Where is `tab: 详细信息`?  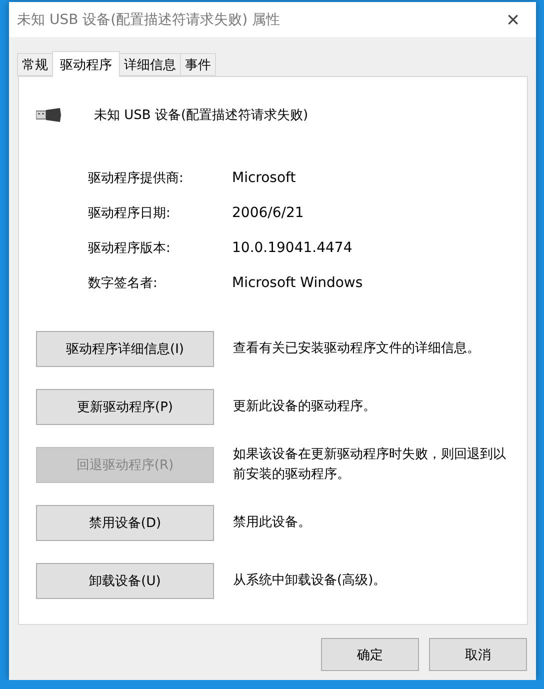
tab: 详细信息 is located at coordinates (150, 64).